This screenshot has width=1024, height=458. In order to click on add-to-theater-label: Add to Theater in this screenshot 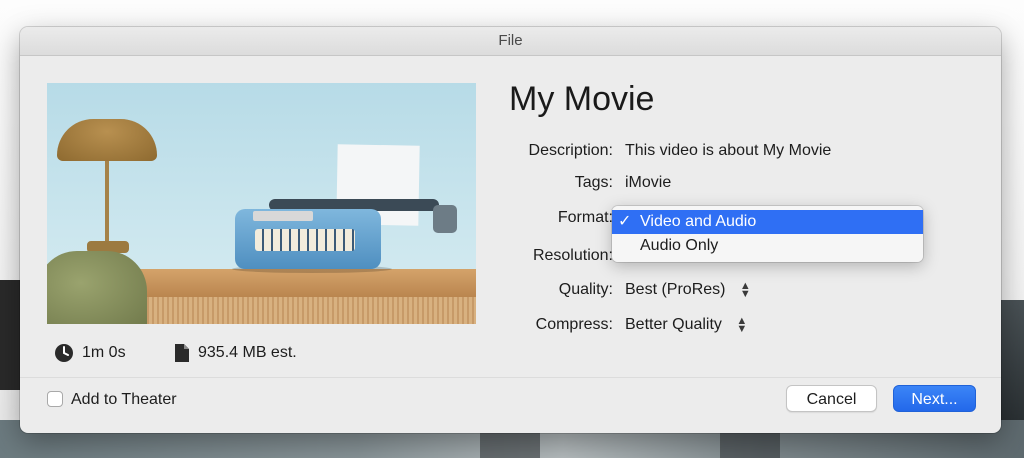, I will do `click(124, 400)`.